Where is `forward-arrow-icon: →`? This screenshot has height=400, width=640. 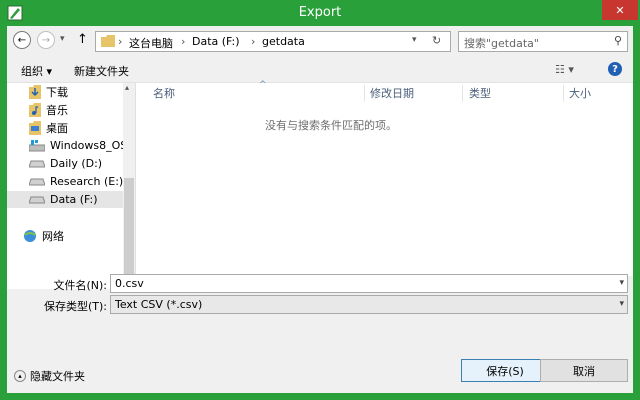 forward-arrow-icon: → is located at coordinates (46, 40).